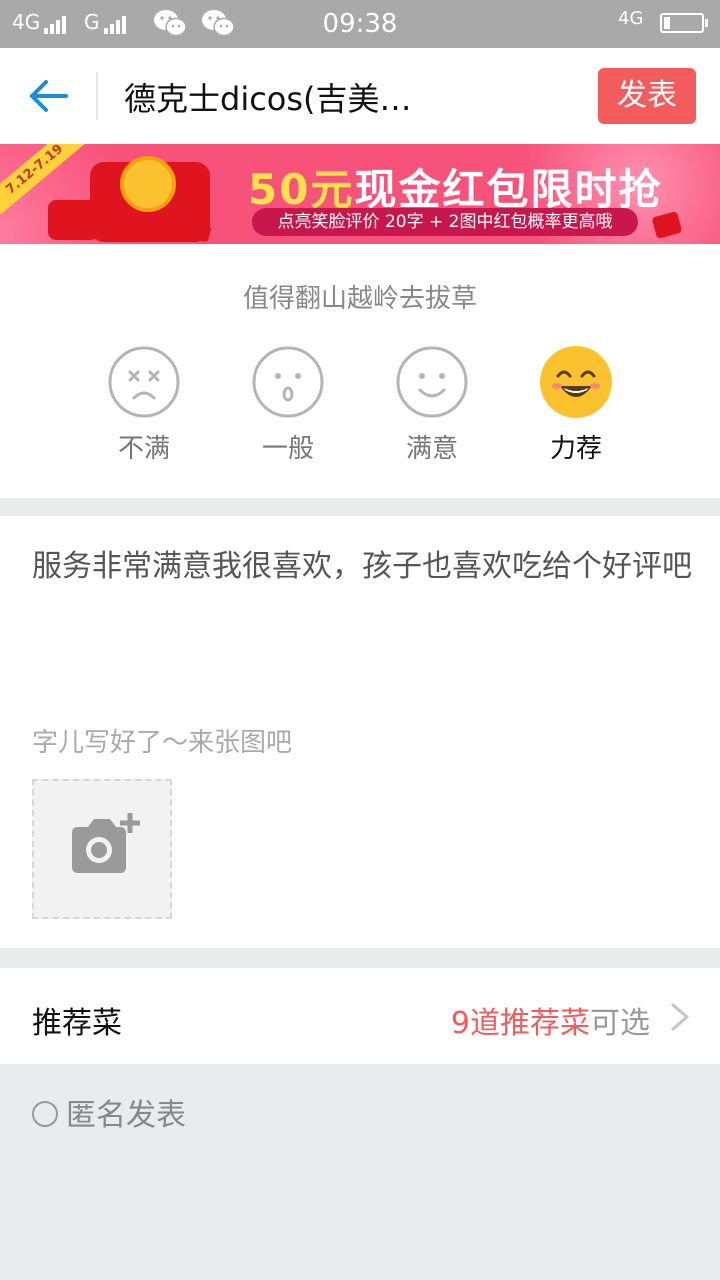 This screenshot has width=720, height=1280. What do you see at coordinates (631, 18) in the screenshot?
I see `network-right-label: 4G` at bounding box center [631, 18].